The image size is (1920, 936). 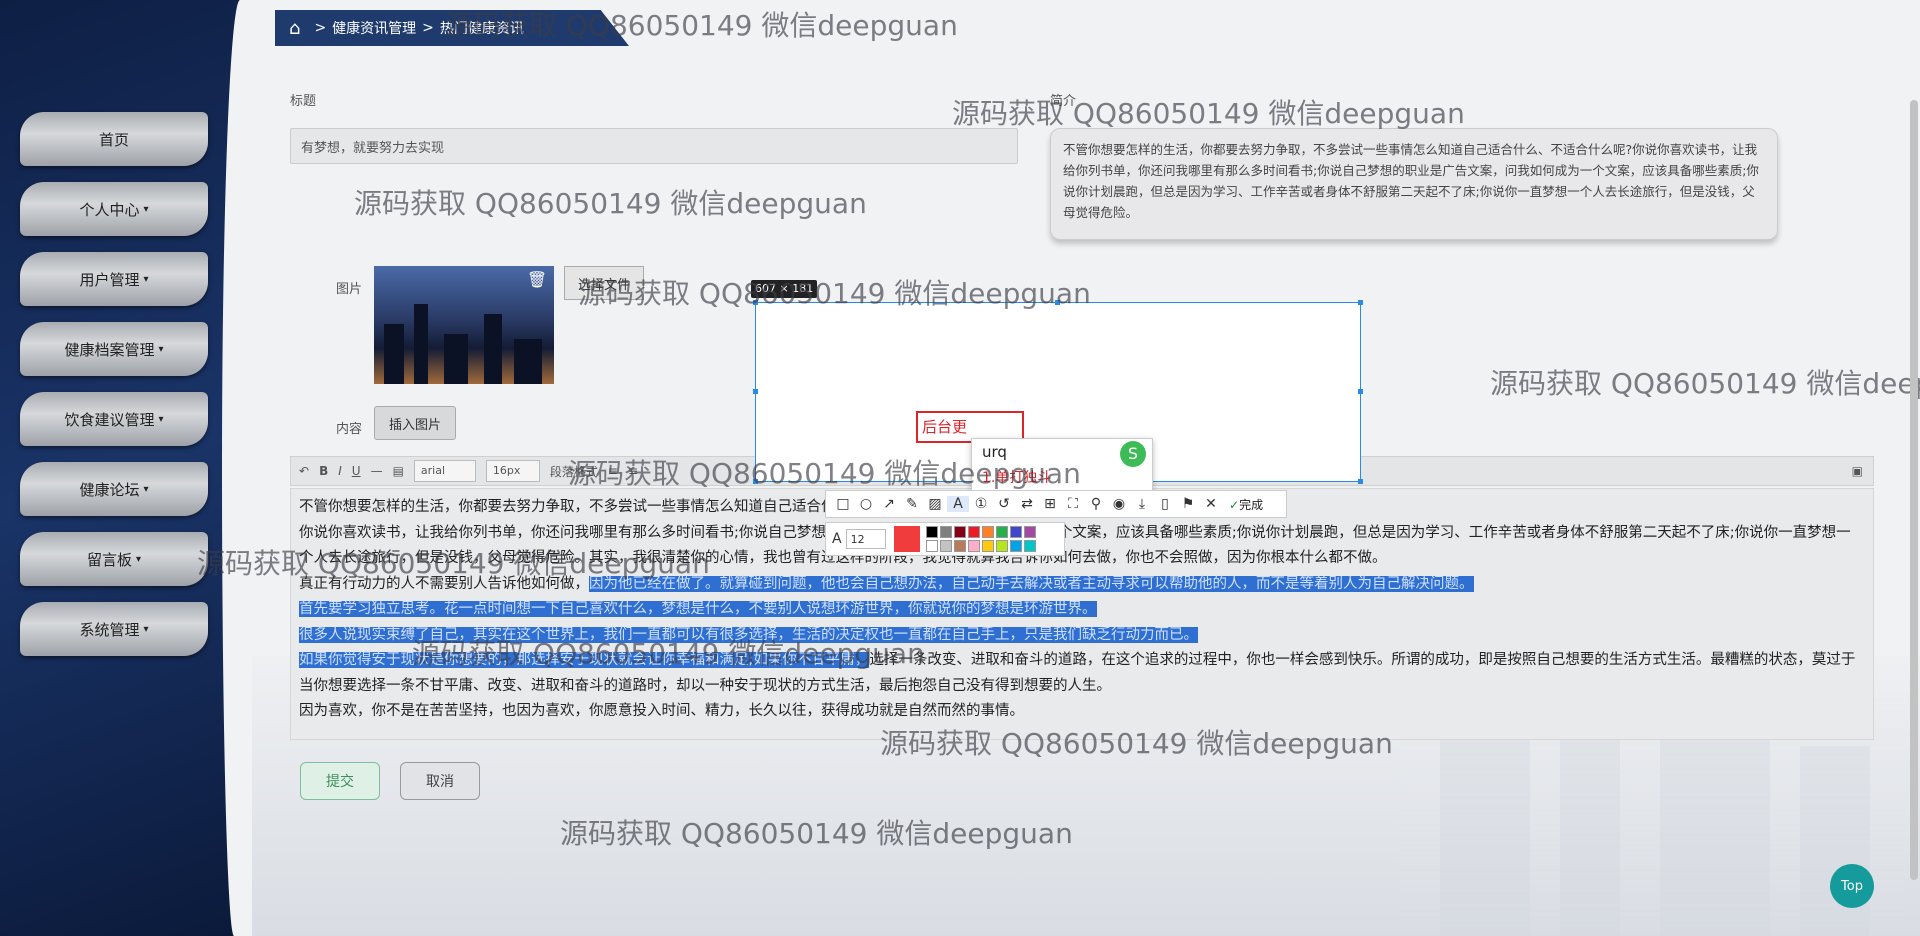 I want to click on home-icon: ⌂, so click(x=294, y=28).